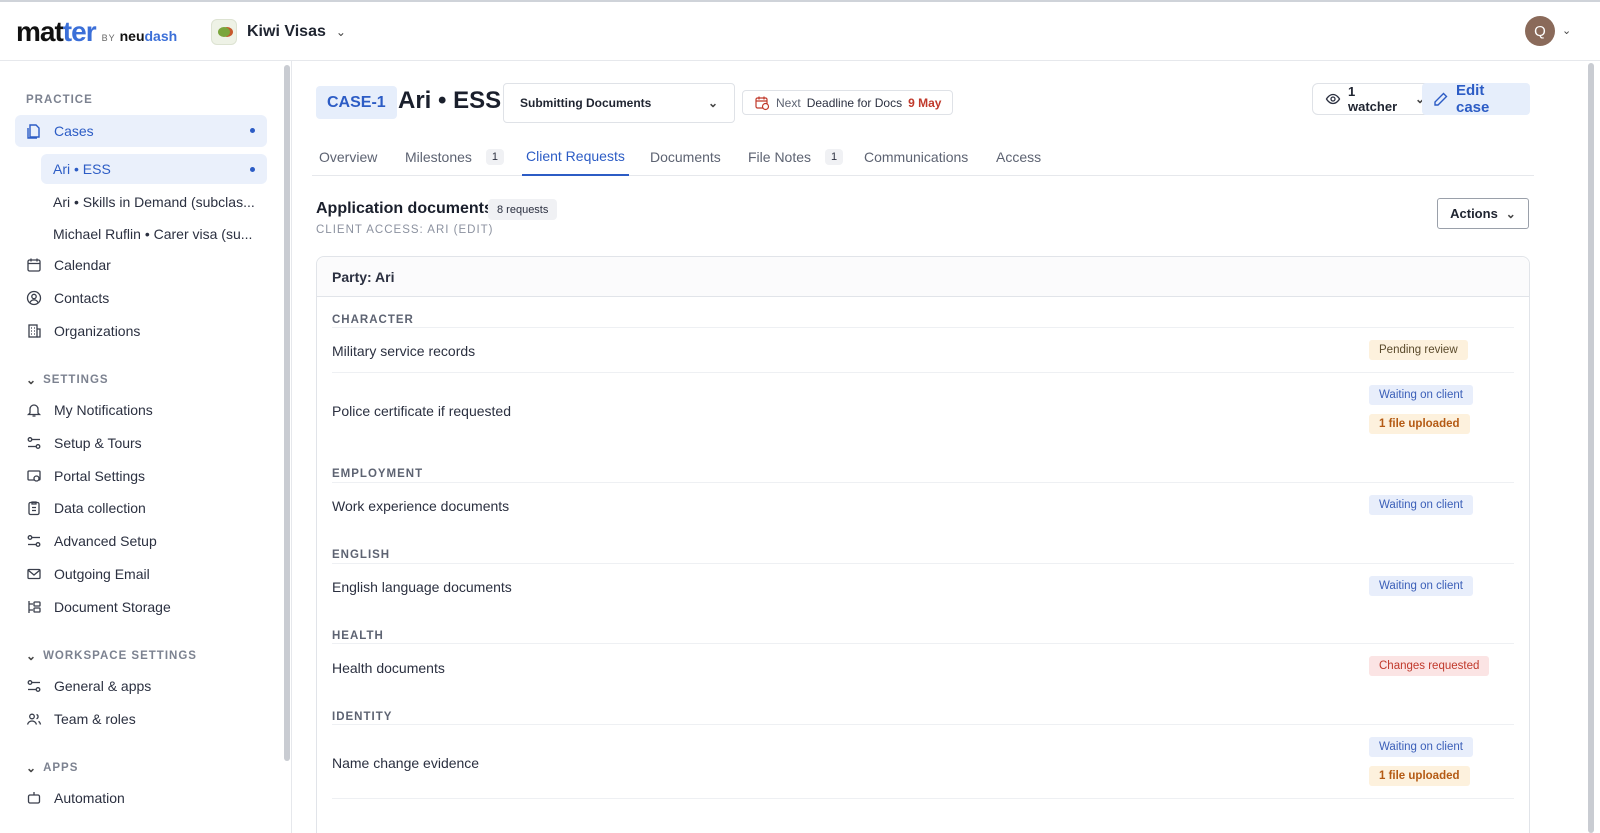 Image resolution: width=1600 pixels, height=833 pixels. I want to click on tab-label: Client Requests, so click(575, 155).